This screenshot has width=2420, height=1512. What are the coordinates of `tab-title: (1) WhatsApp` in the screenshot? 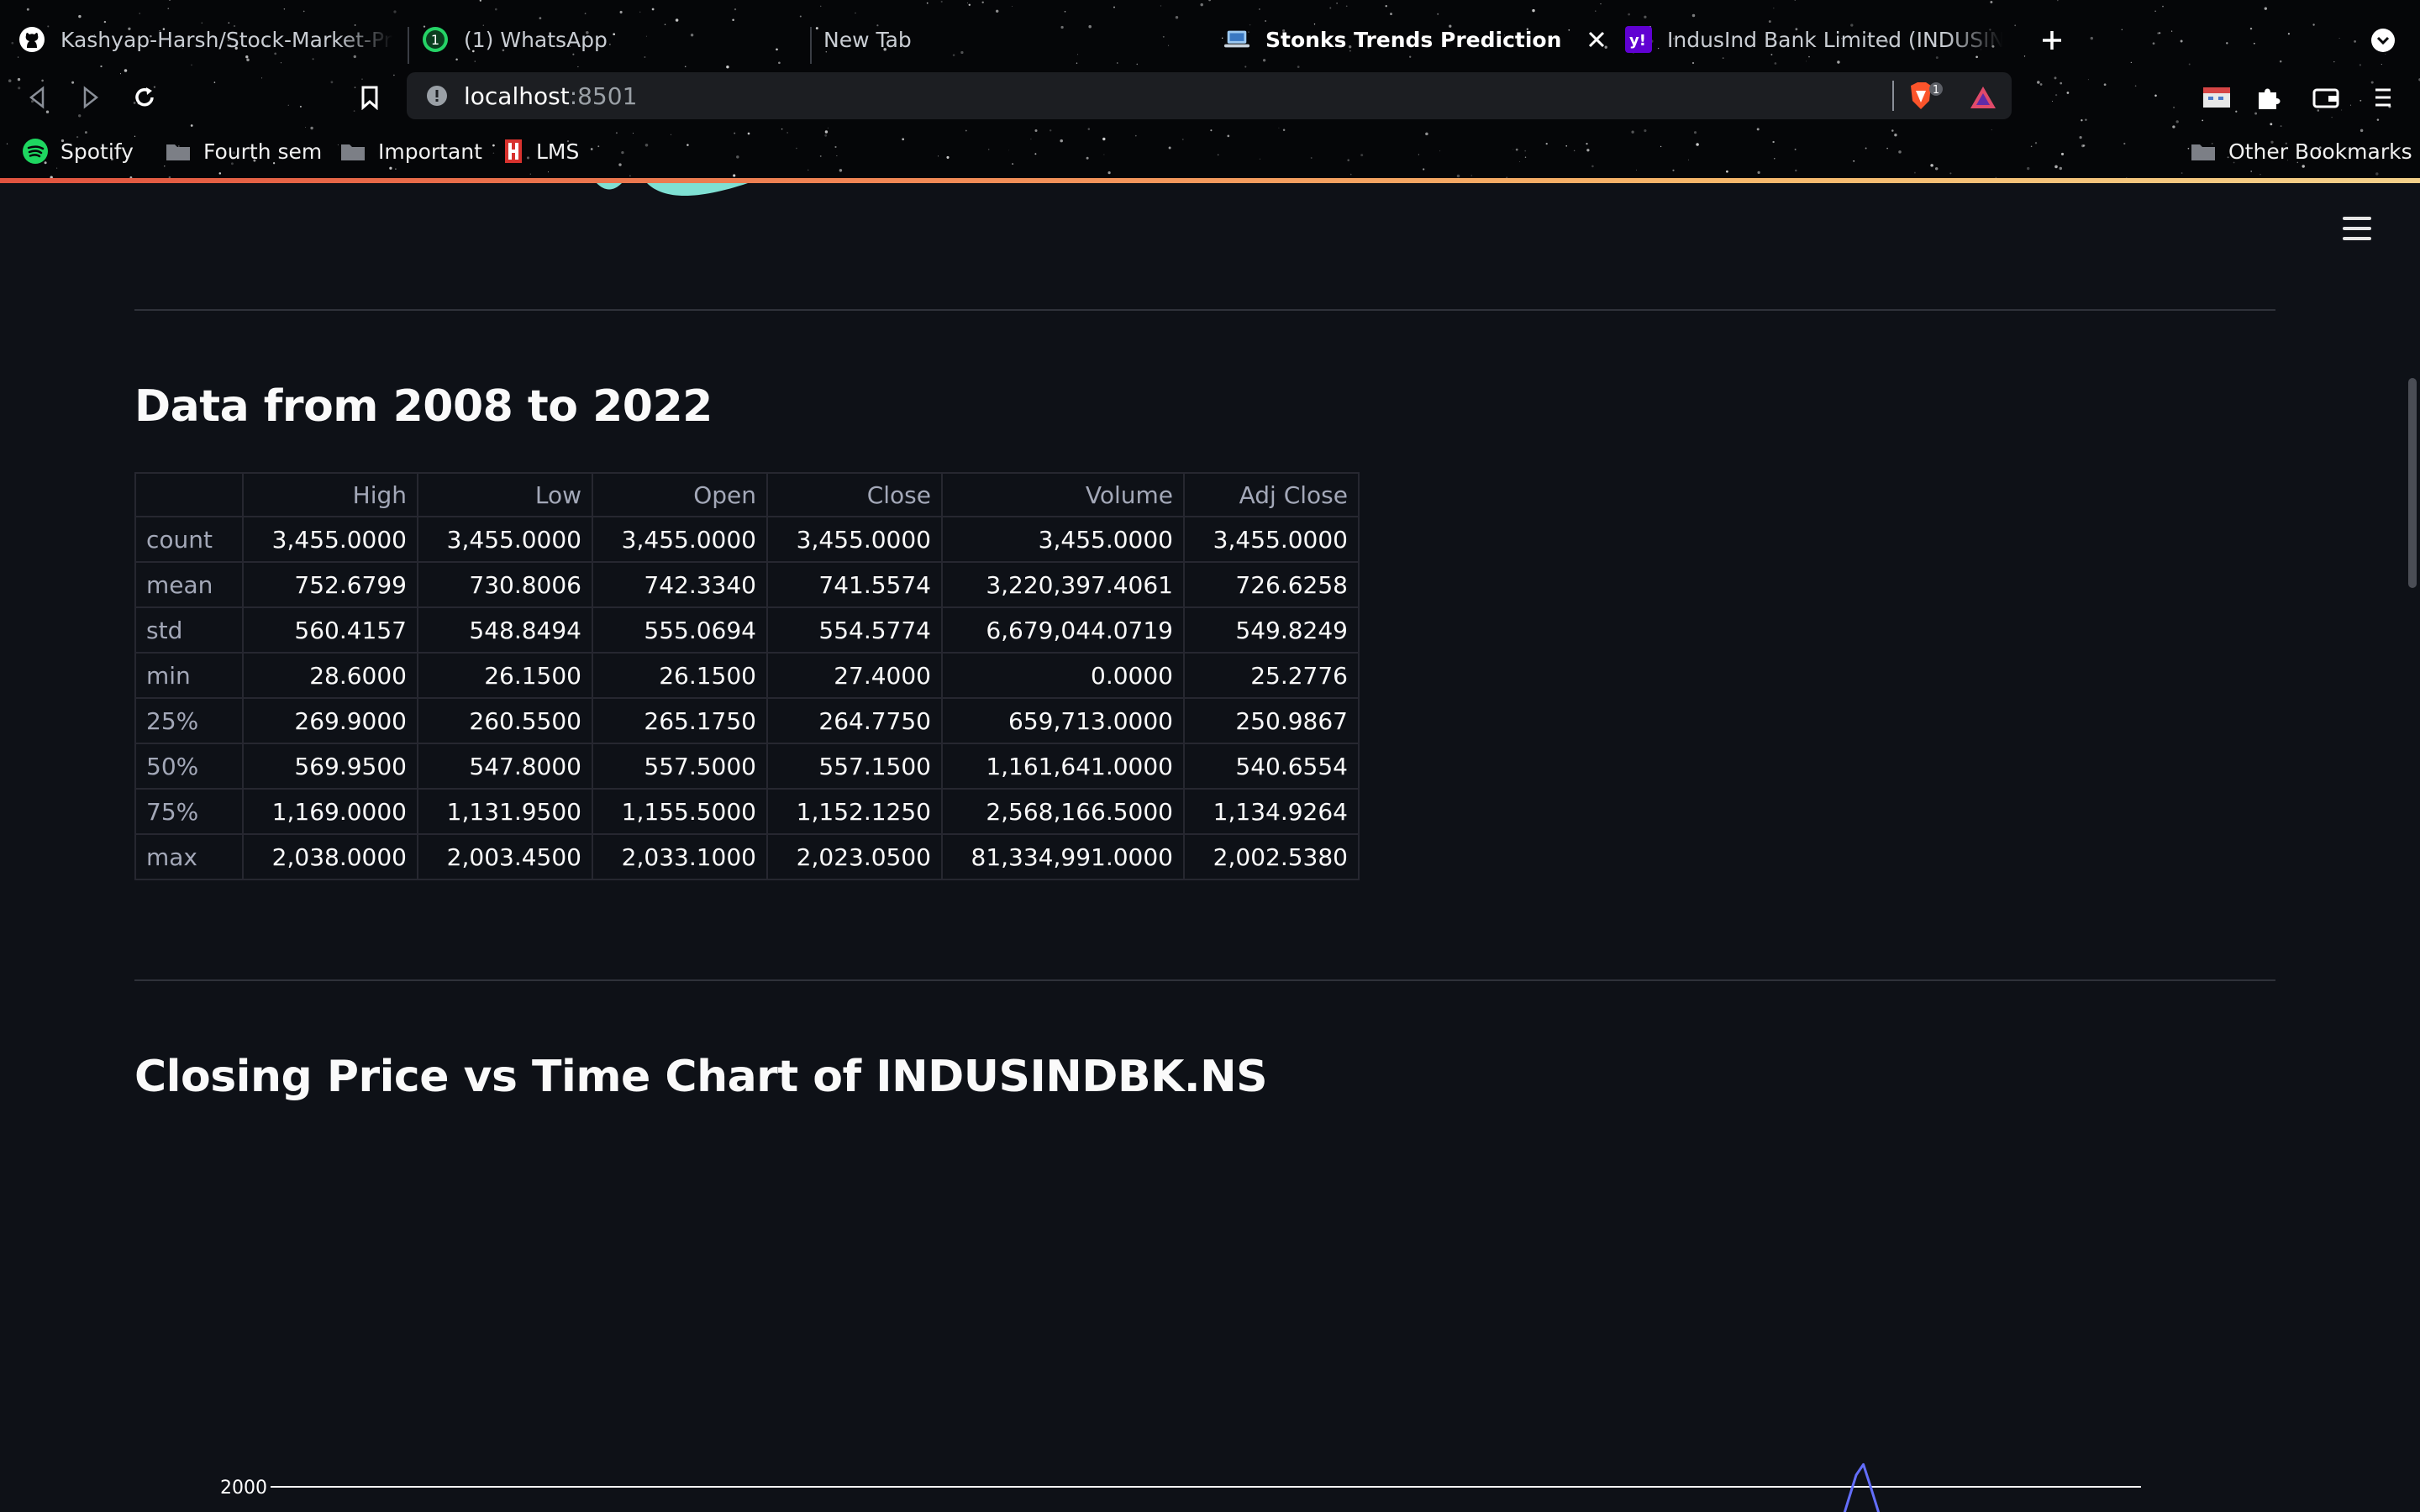 It's located at (536, 39).